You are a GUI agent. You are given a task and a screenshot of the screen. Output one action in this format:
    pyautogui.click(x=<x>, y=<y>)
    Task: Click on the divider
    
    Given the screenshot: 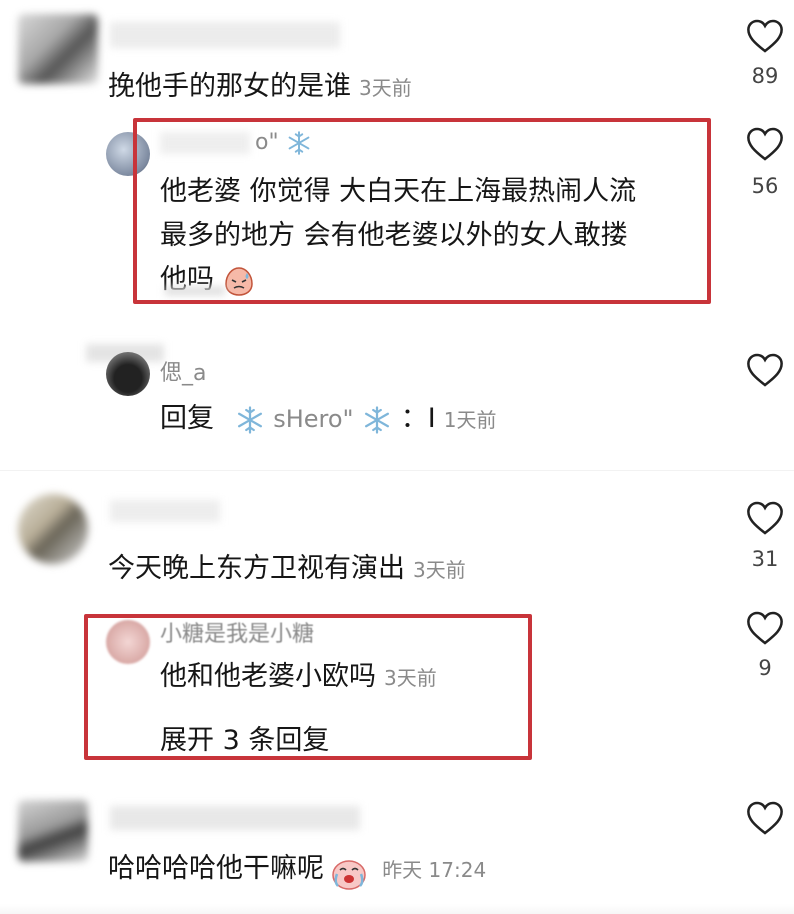 What is the action you would take?
    pyautogui.click(x=397, y=470)
    